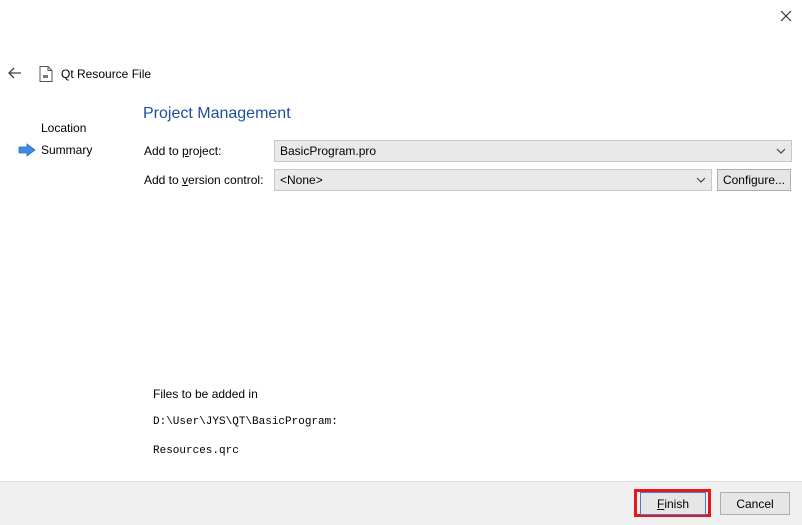  Describe the element at coordinates (196, 451) in the screenshot. I see `file-name: Resources.qrc` at that location.